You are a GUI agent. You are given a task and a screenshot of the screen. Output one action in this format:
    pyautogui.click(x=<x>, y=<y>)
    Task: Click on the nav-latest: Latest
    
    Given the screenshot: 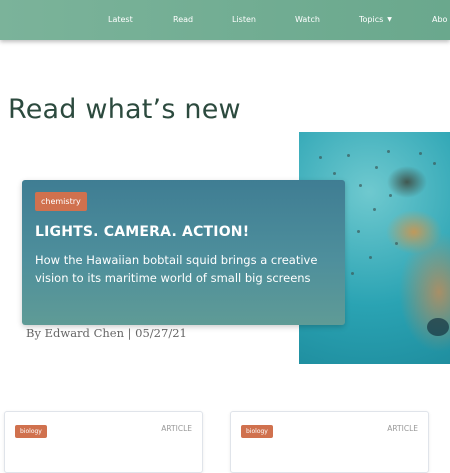 What is the action you would take?
    pyautogui.click(x=120, y=20)
    